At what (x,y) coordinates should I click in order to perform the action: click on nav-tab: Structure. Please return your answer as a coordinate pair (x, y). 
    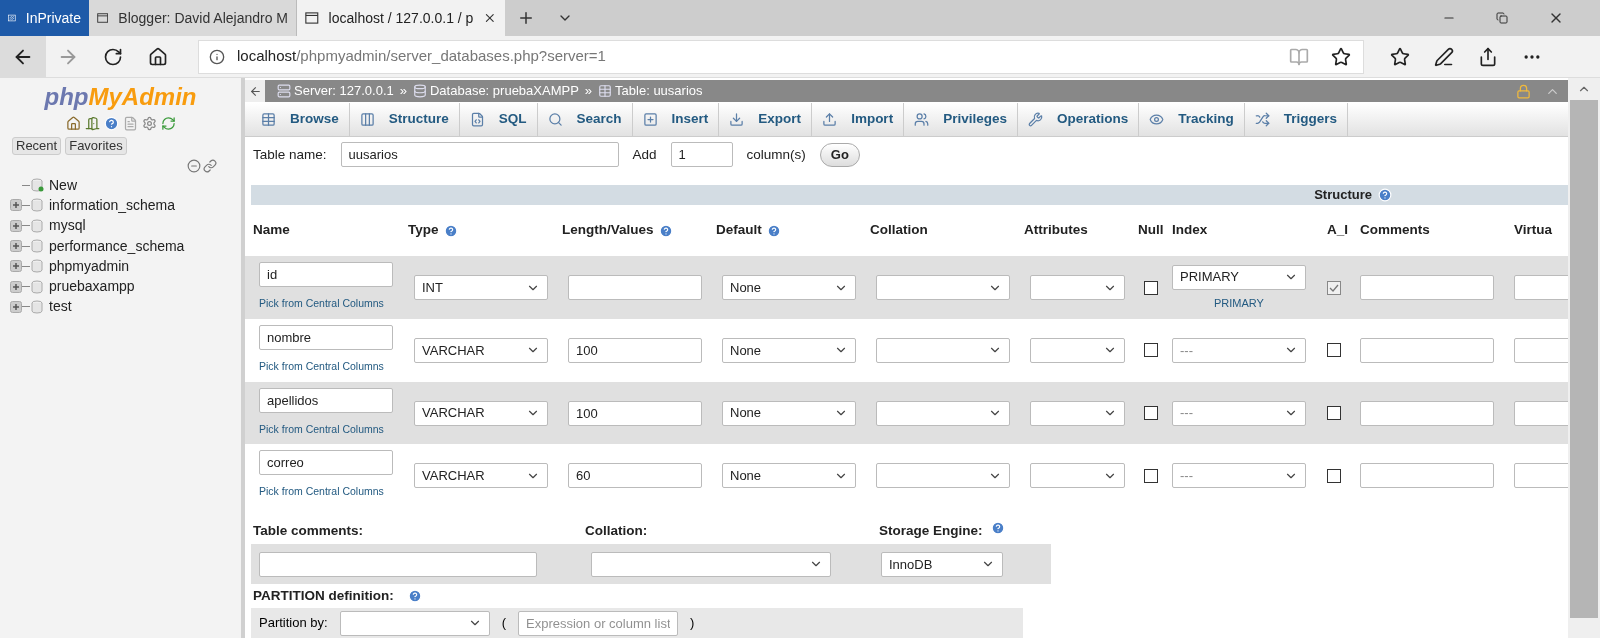
    Looking at the image, I should click on (404, 119).